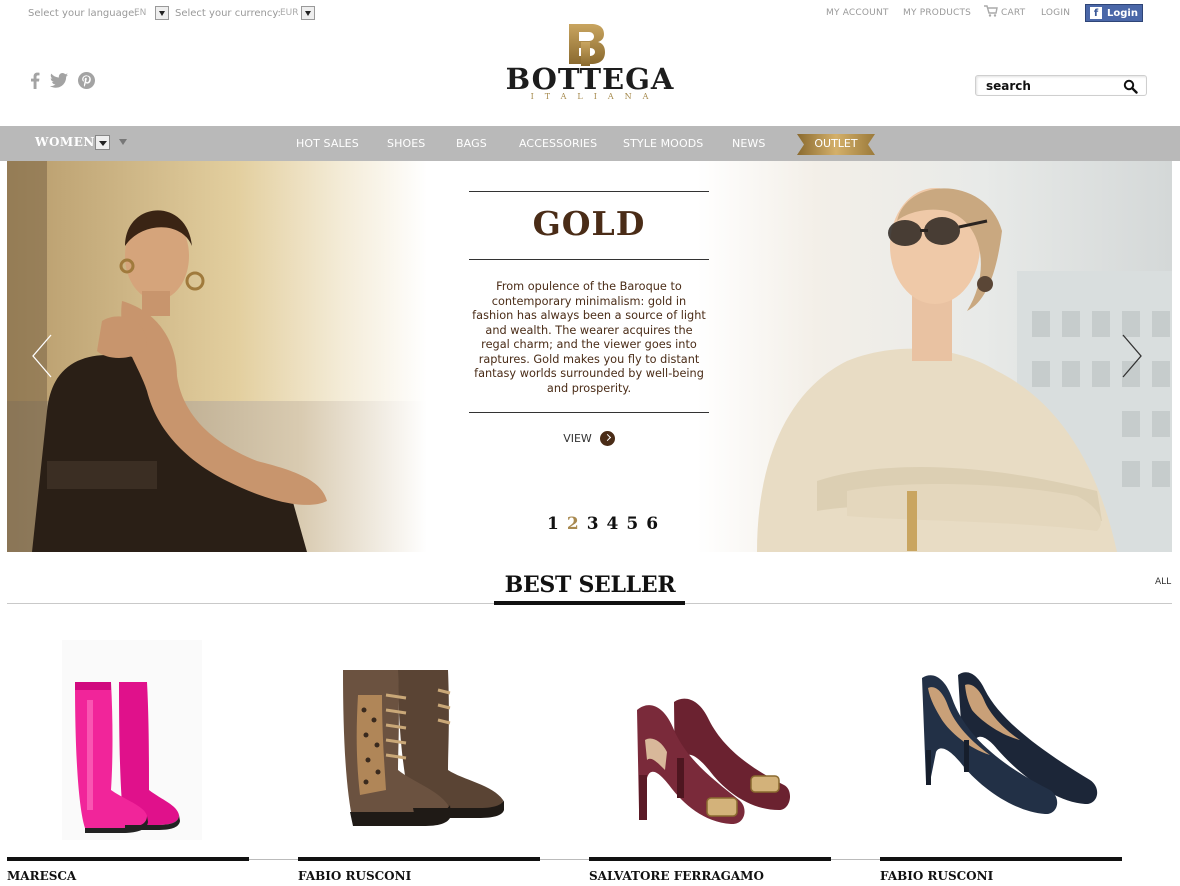  I want to click on pinterest-icon, so click(86, 80).